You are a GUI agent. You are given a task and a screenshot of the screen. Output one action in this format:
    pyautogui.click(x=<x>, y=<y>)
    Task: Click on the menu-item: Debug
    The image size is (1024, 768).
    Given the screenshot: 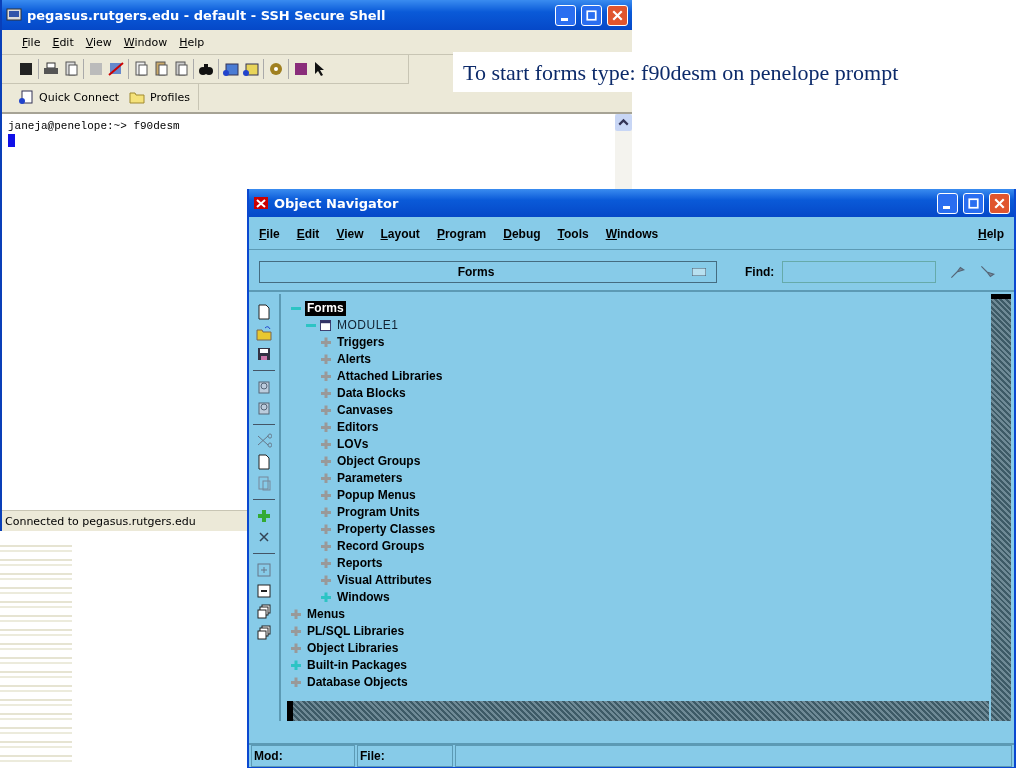 What is the action you would take?
    pyautogui.click(x=522, y=233)
    